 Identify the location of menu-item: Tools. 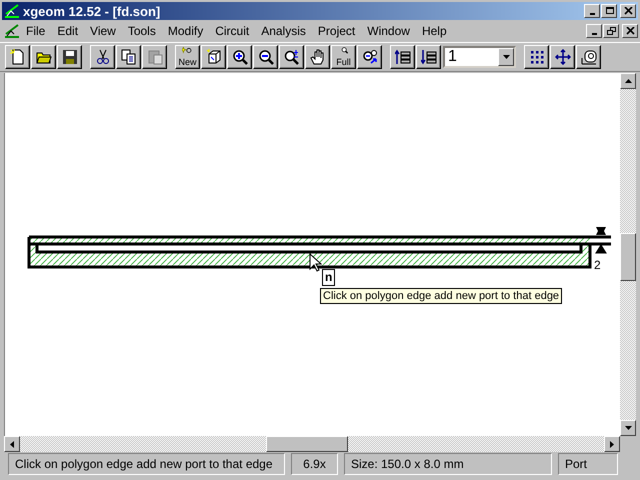
(142, 31).